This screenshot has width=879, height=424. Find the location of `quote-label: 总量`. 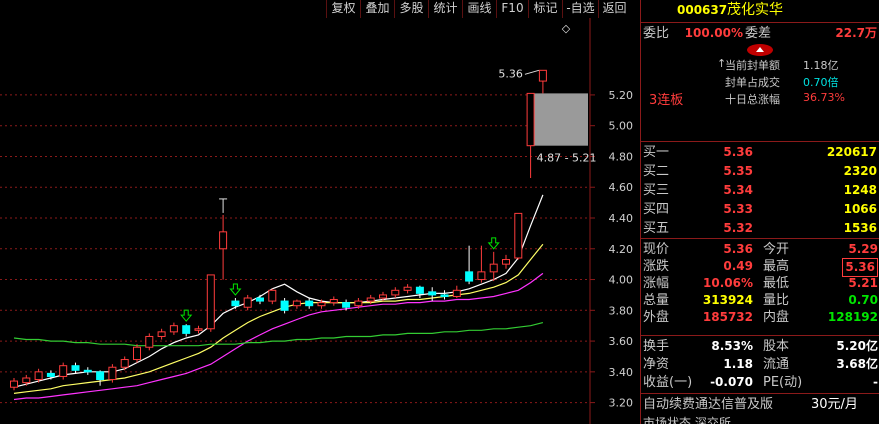

quote-label: 总量 is located at coordinates (656, 300).